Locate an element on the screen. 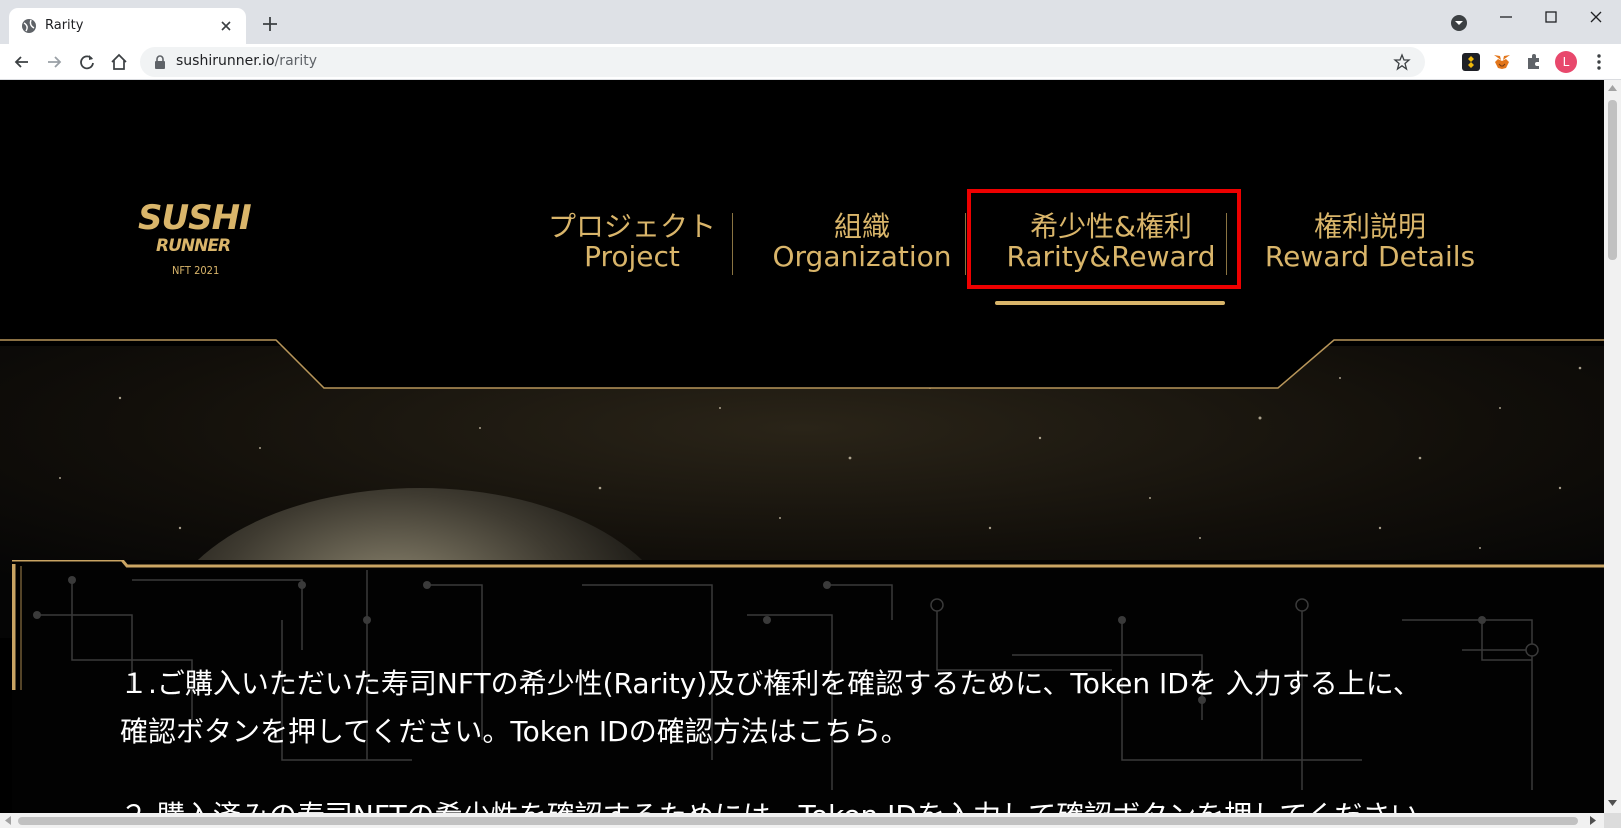 The height and width of the screenshot is (828, 1621). globe-icon is located at coordinates (29, 26).